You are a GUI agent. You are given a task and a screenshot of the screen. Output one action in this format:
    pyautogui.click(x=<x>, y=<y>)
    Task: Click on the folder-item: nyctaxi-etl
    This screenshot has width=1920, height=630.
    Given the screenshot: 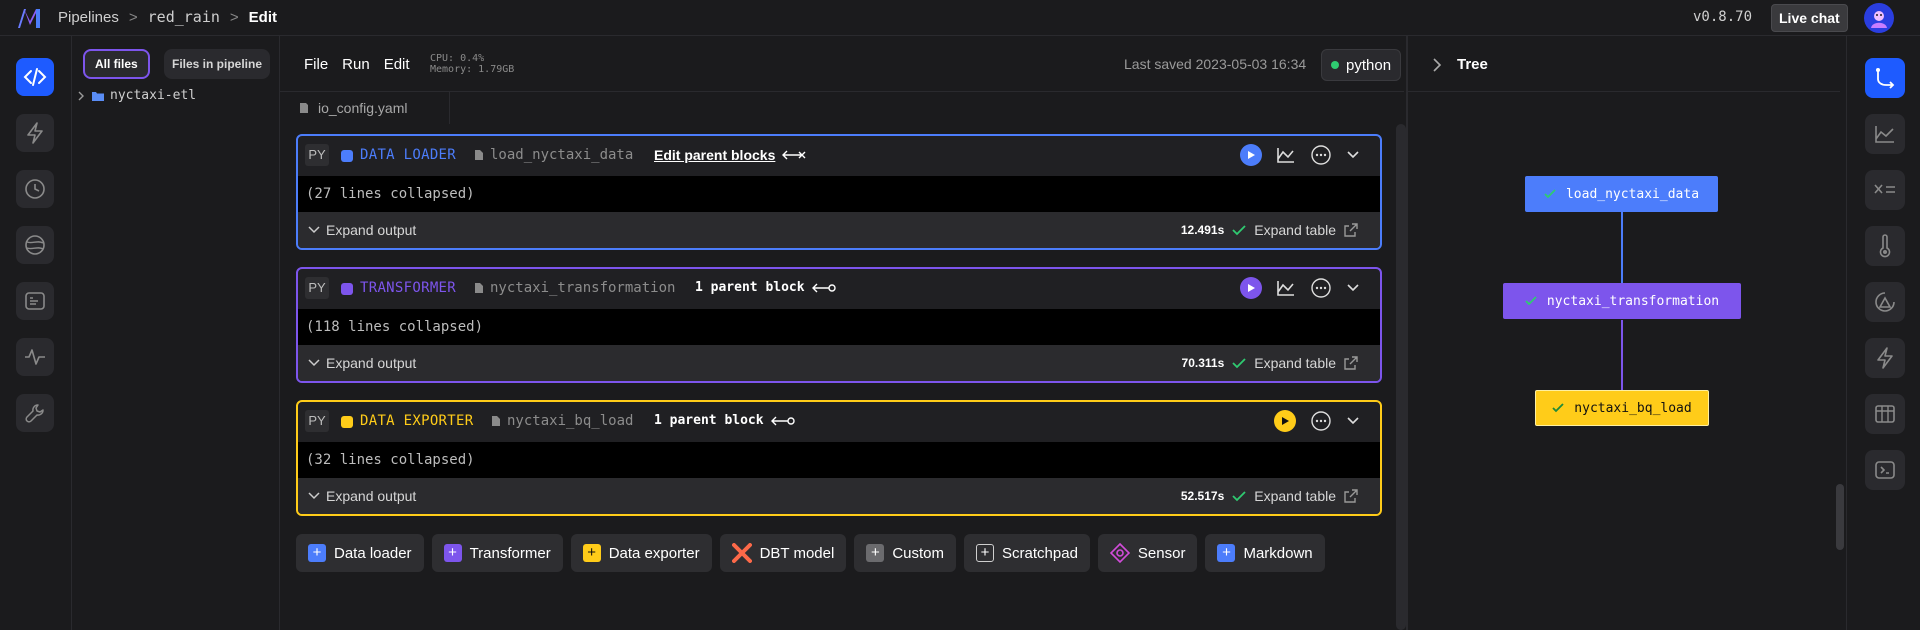 What is the action you would take?
    pyautogui.click(x=136, y=95)
    